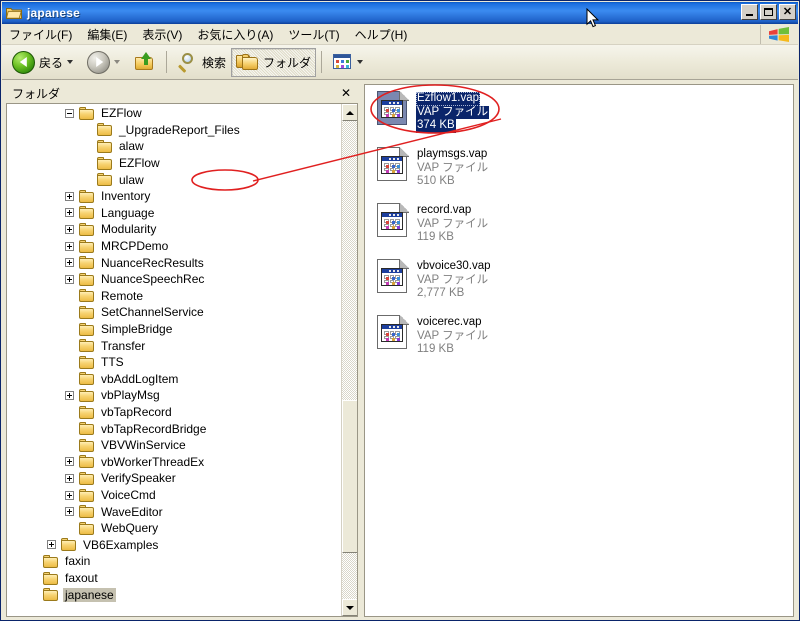 This screenshot has height=621, width=800. What do you see at coordinates (433, 336) in the screenshot?
I see `file-list-item: voicerec.vap VAP ファイル 119 KB` at bounding box center [433, 336].